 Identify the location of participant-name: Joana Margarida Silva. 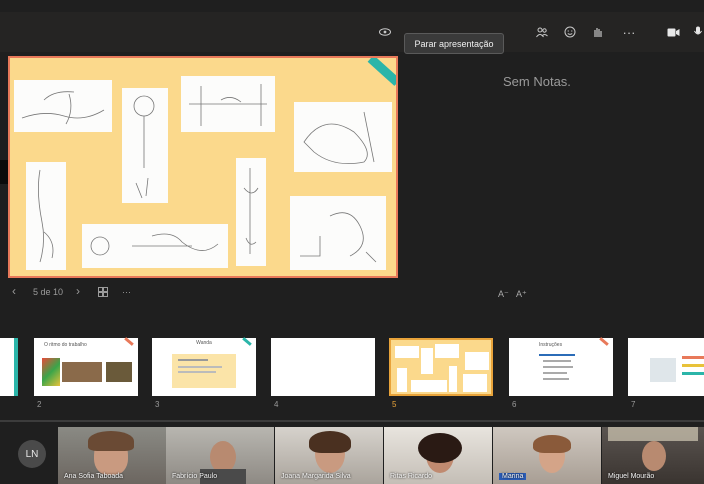
(316, 476).